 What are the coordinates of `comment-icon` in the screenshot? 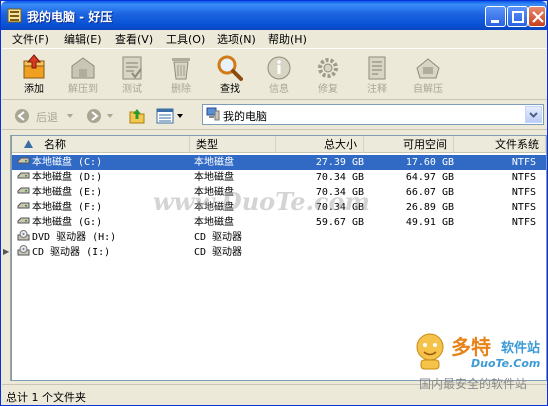 It's located at (377, 68).